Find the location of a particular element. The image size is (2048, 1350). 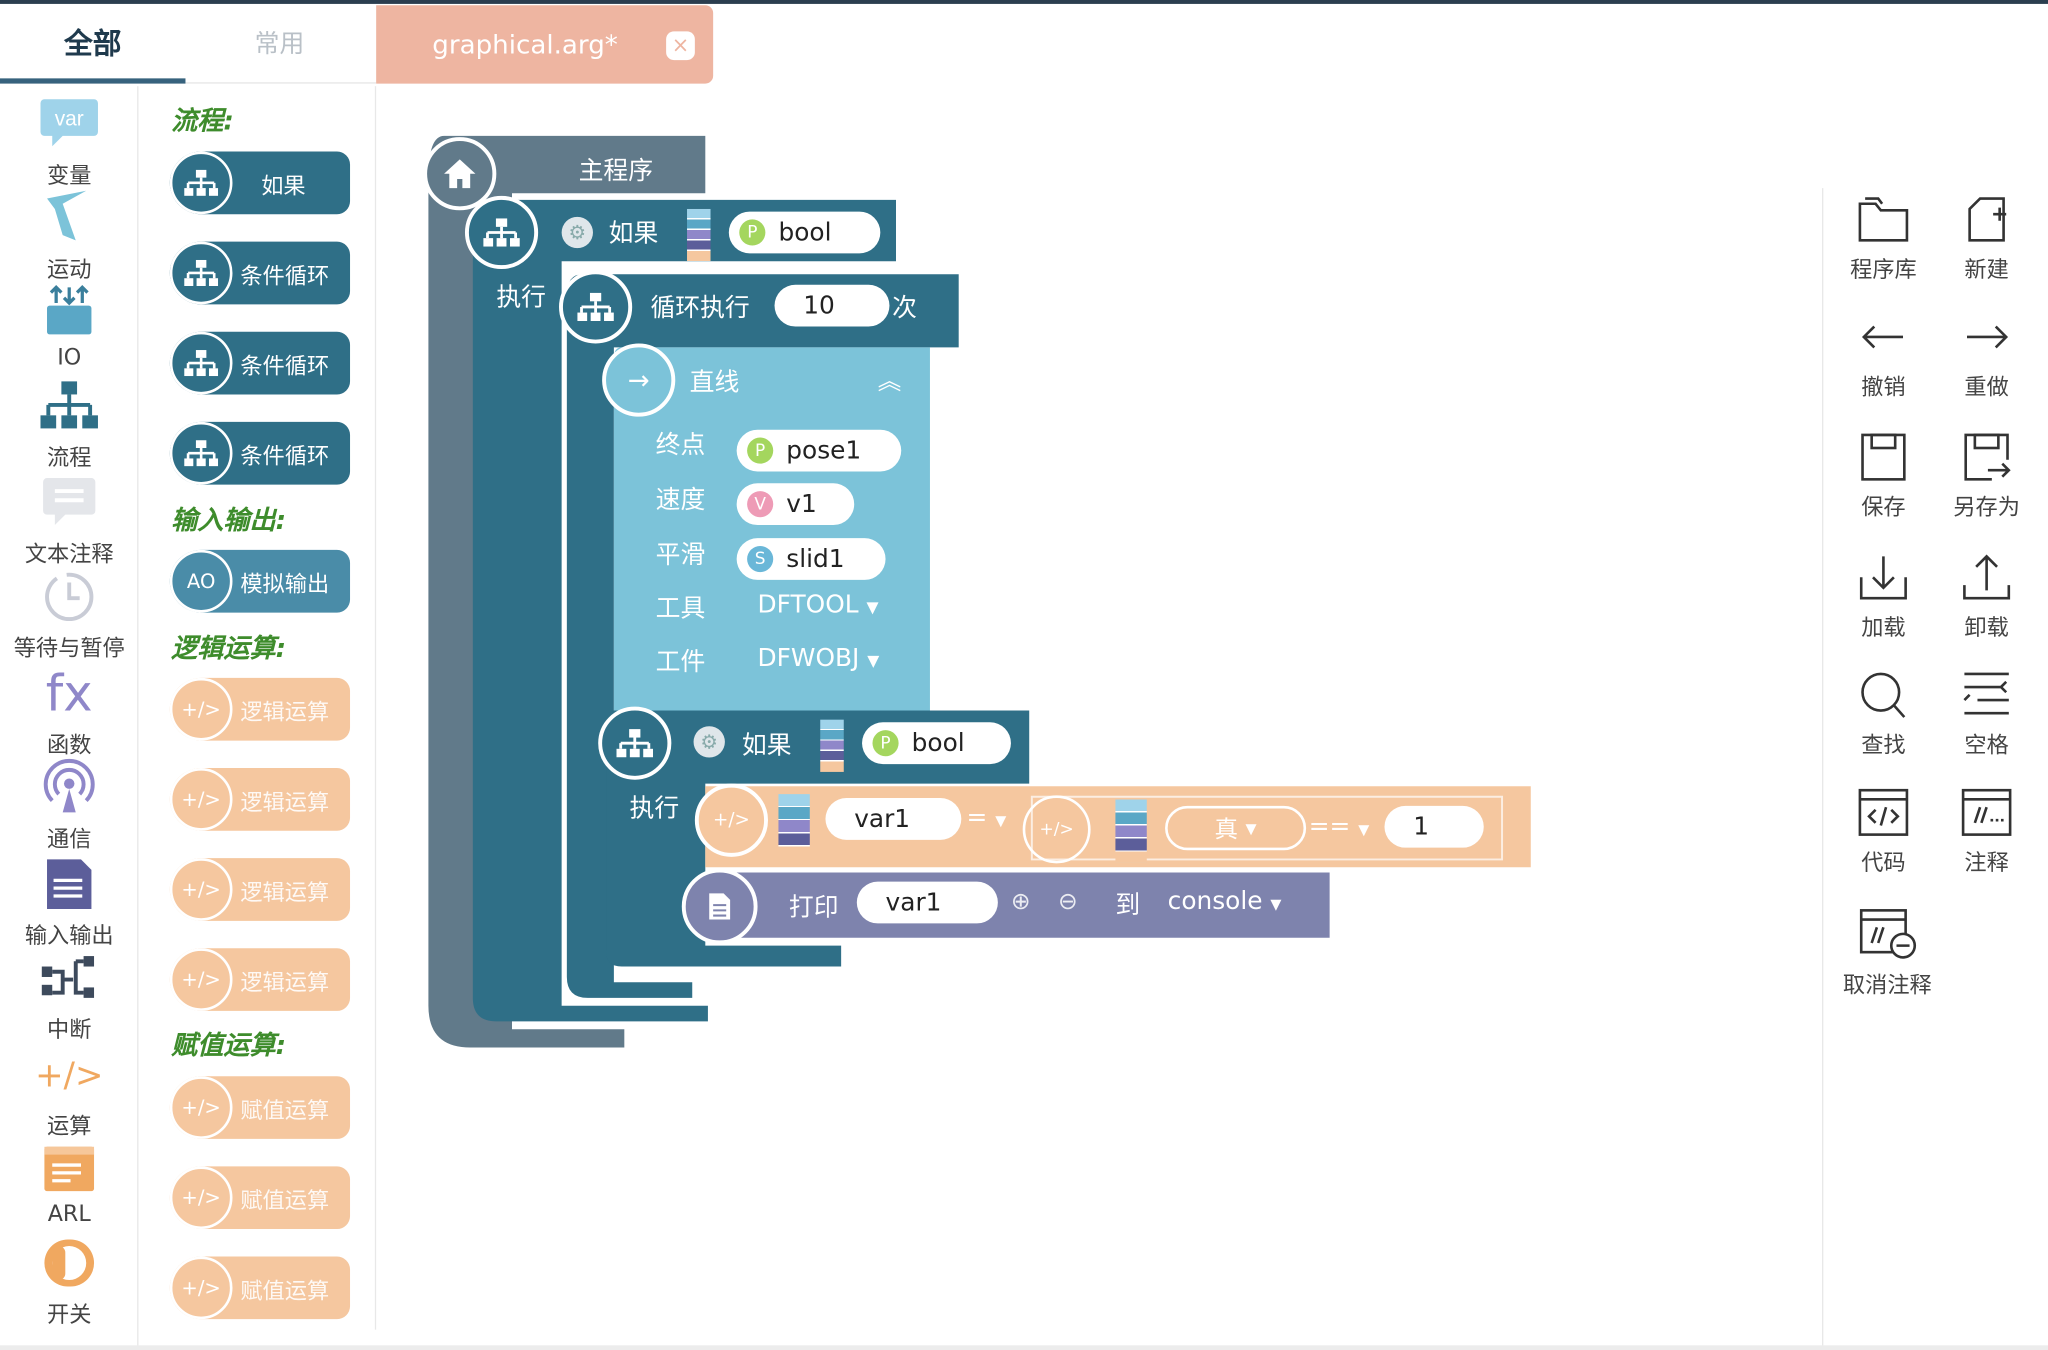

redo-icon is located at coordinates (1988, 337).